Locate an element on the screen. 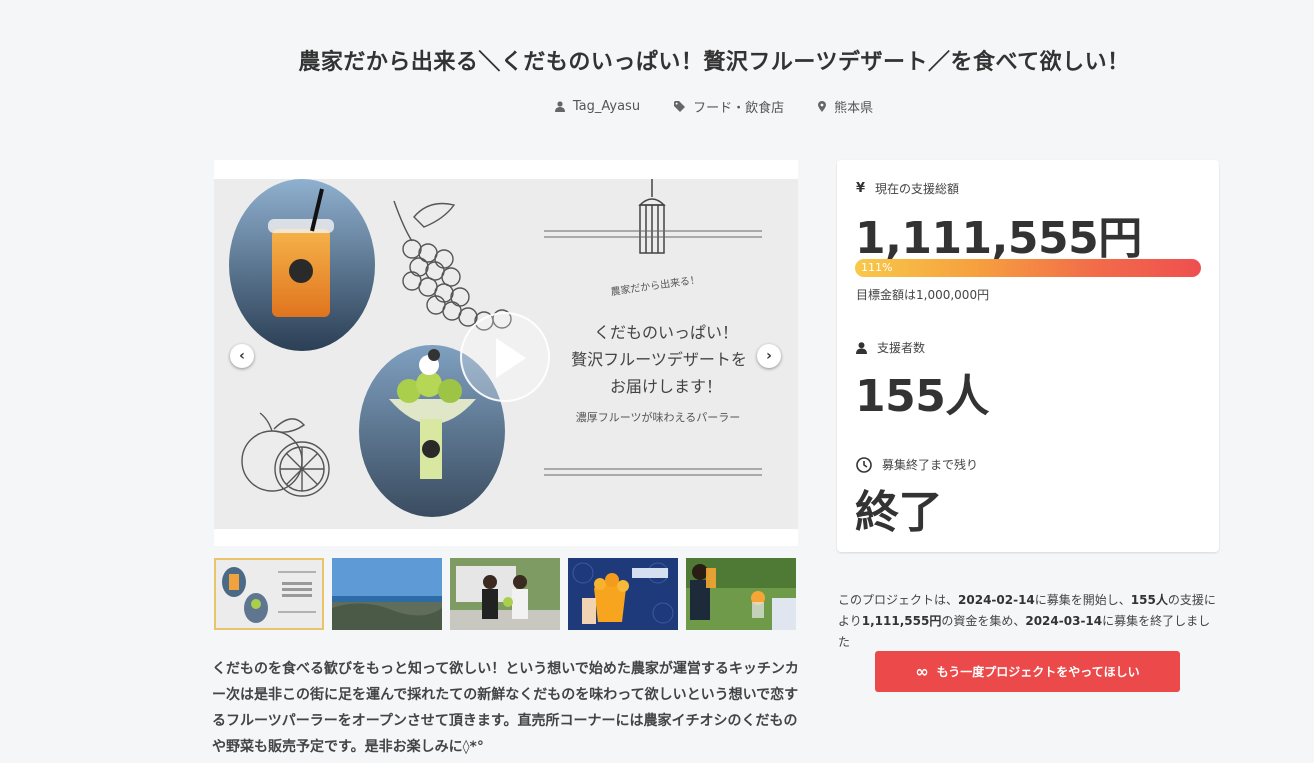  location-link: 熊本県 is located at coordinates (845, 106).